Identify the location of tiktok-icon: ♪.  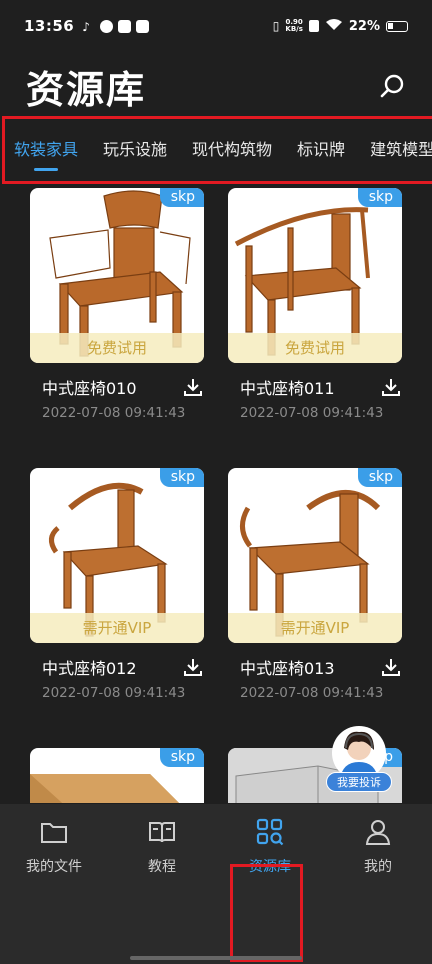
(86, 26).